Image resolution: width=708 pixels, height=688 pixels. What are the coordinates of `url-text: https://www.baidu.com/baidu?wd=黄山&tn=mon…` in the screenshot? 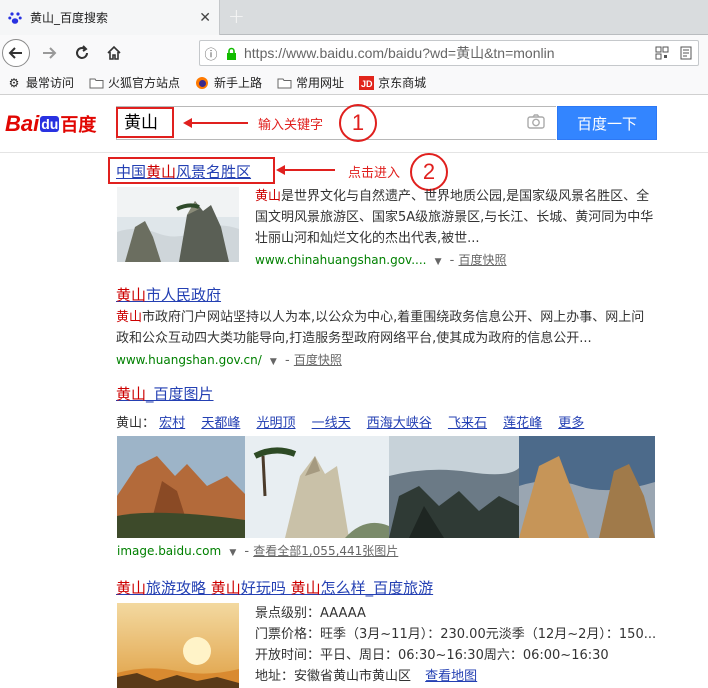 It's located at (445, 53).